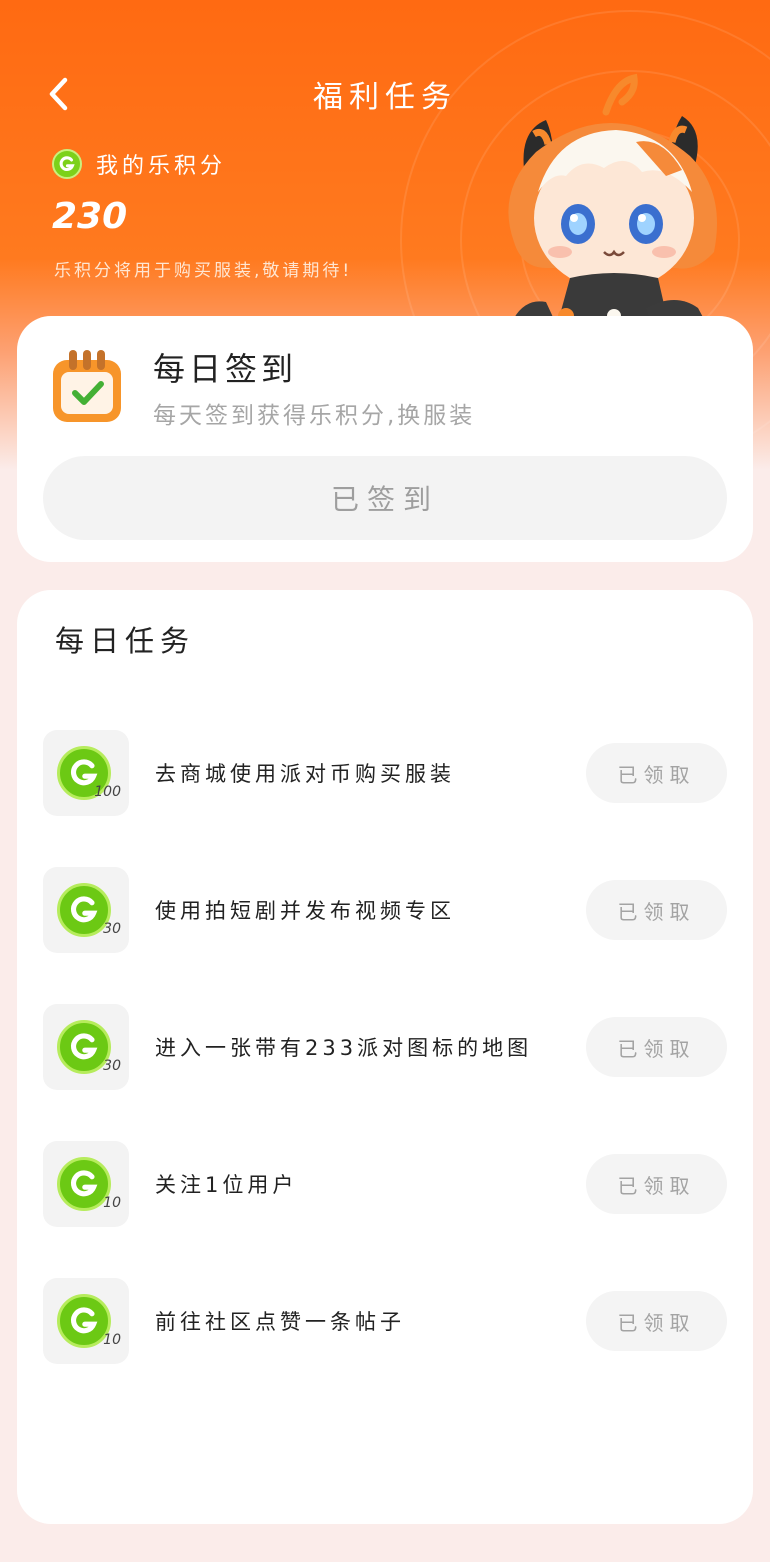 This screenshot has width=770, height=1562. What do you see at coordinates (385, 498) in the screenshot?
I see `checkin-button: 已签到` at bounding box center [385, 498].